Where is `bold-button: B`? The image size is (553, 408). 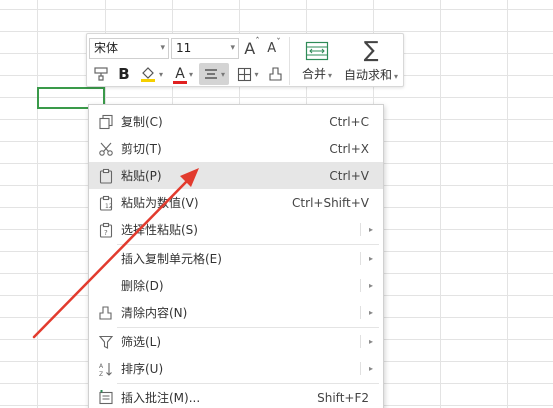
bold-button: B is located at coordinates (124, 74).